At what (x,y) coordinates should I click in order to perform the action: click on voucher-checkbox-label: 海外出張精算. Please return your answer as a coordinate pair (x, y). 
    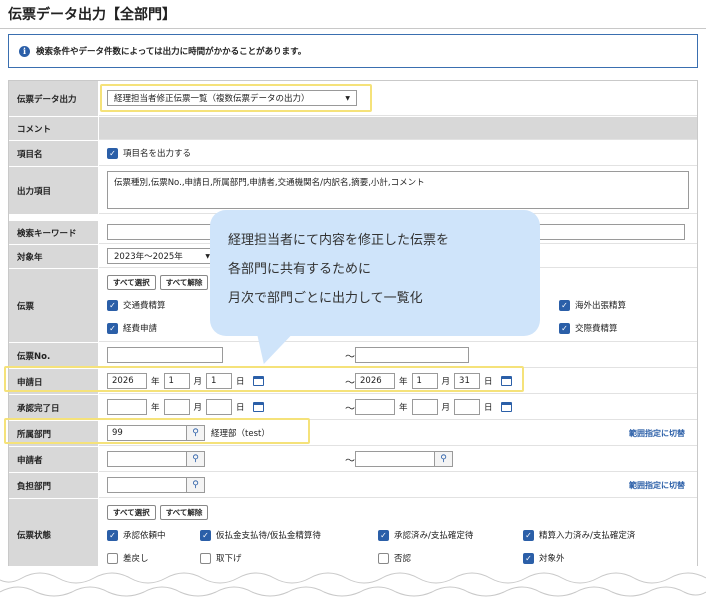
    Looking at the image, I should click on (601, 306).